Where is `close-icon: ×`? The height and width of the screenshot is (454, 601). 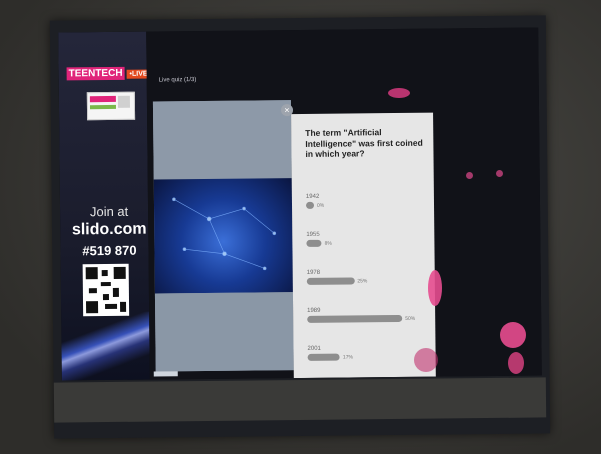 close-icon: × is located at coordinates (287, 110).